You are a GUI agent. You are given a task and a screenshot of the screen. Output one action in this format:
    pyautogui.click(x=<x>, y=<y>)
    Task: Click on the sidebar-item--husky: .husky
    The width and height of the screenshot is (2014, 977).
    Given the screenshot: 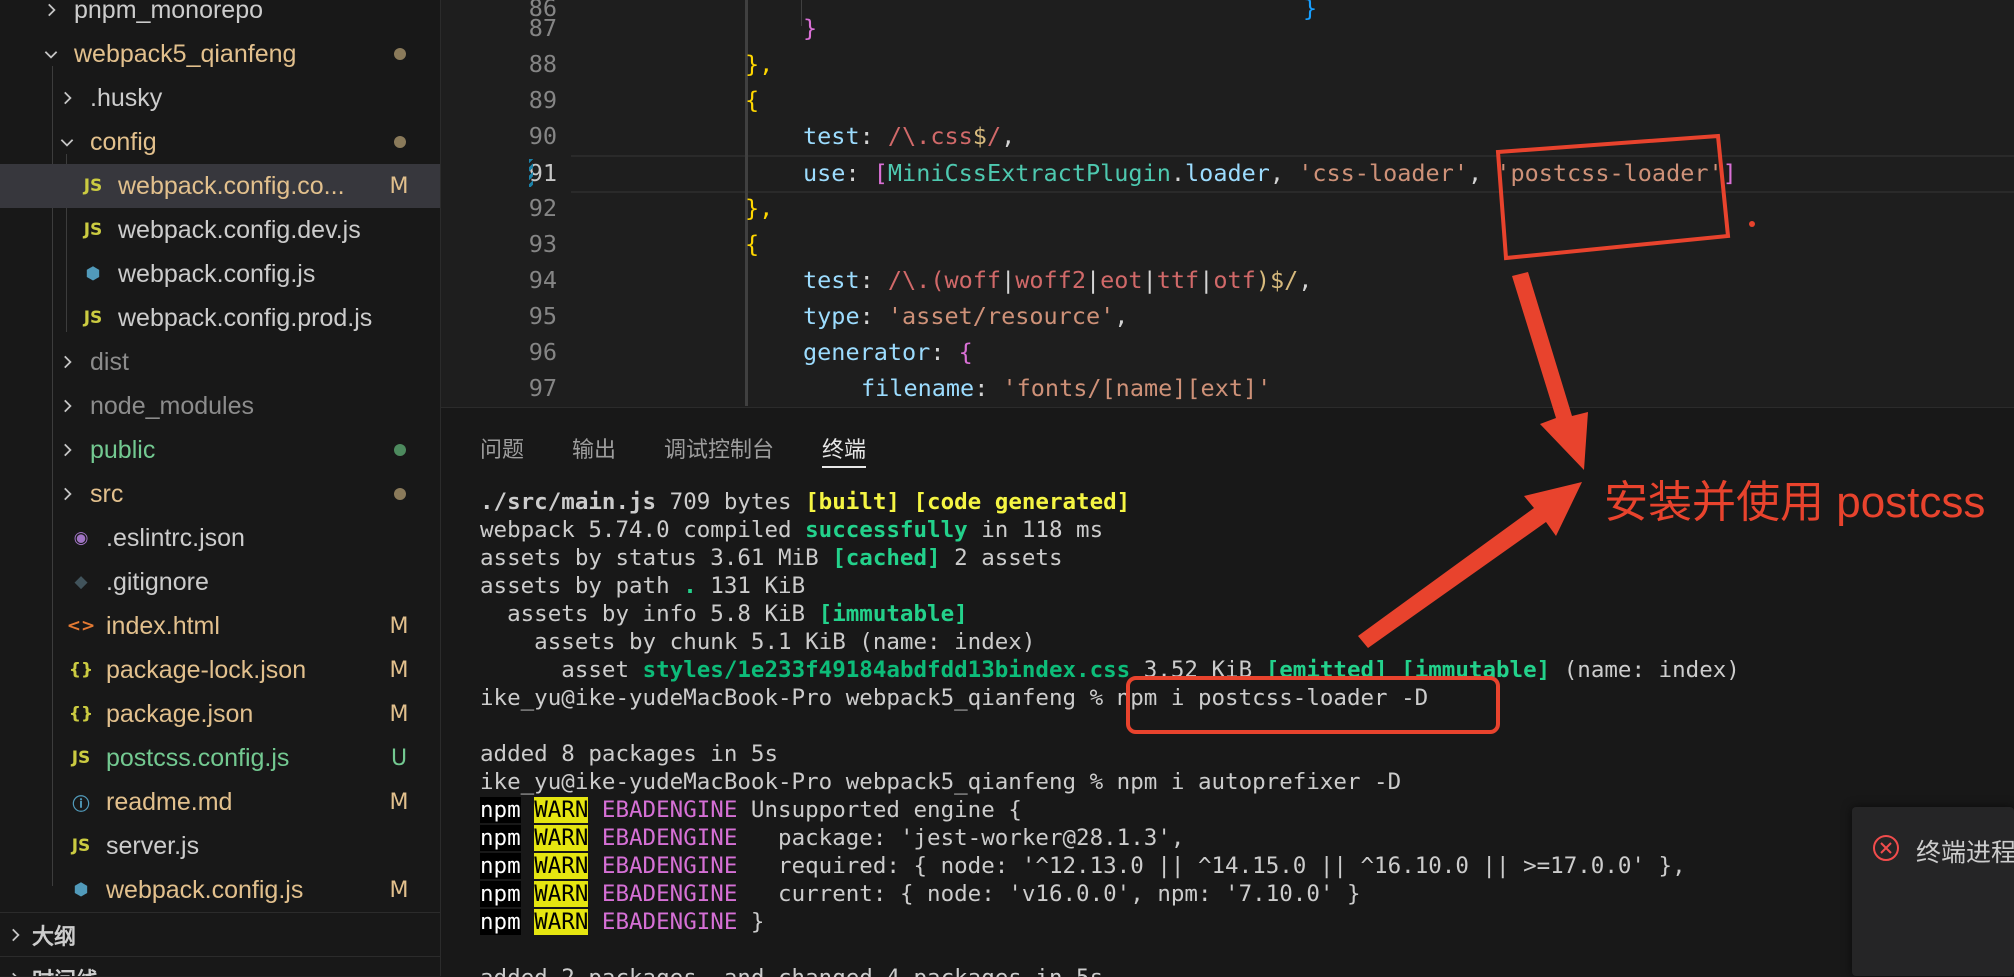 What is the action you would take?
    pyautogui.click(x=220, y=98)
    